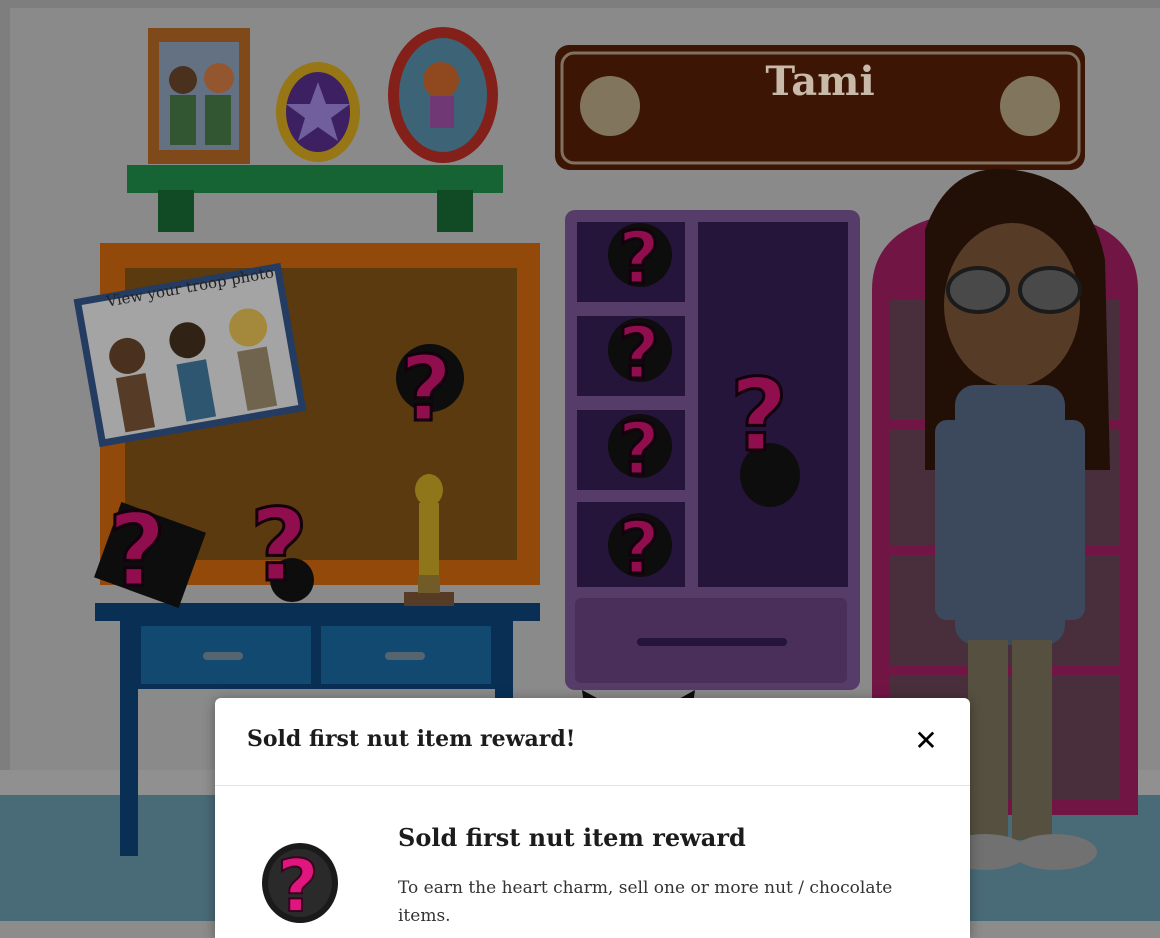 This screenshot has height=938, width=1160. Describe the element at coordinates (820, 81) in the screenshot. I see `nameplate-name: Tami` at that location.